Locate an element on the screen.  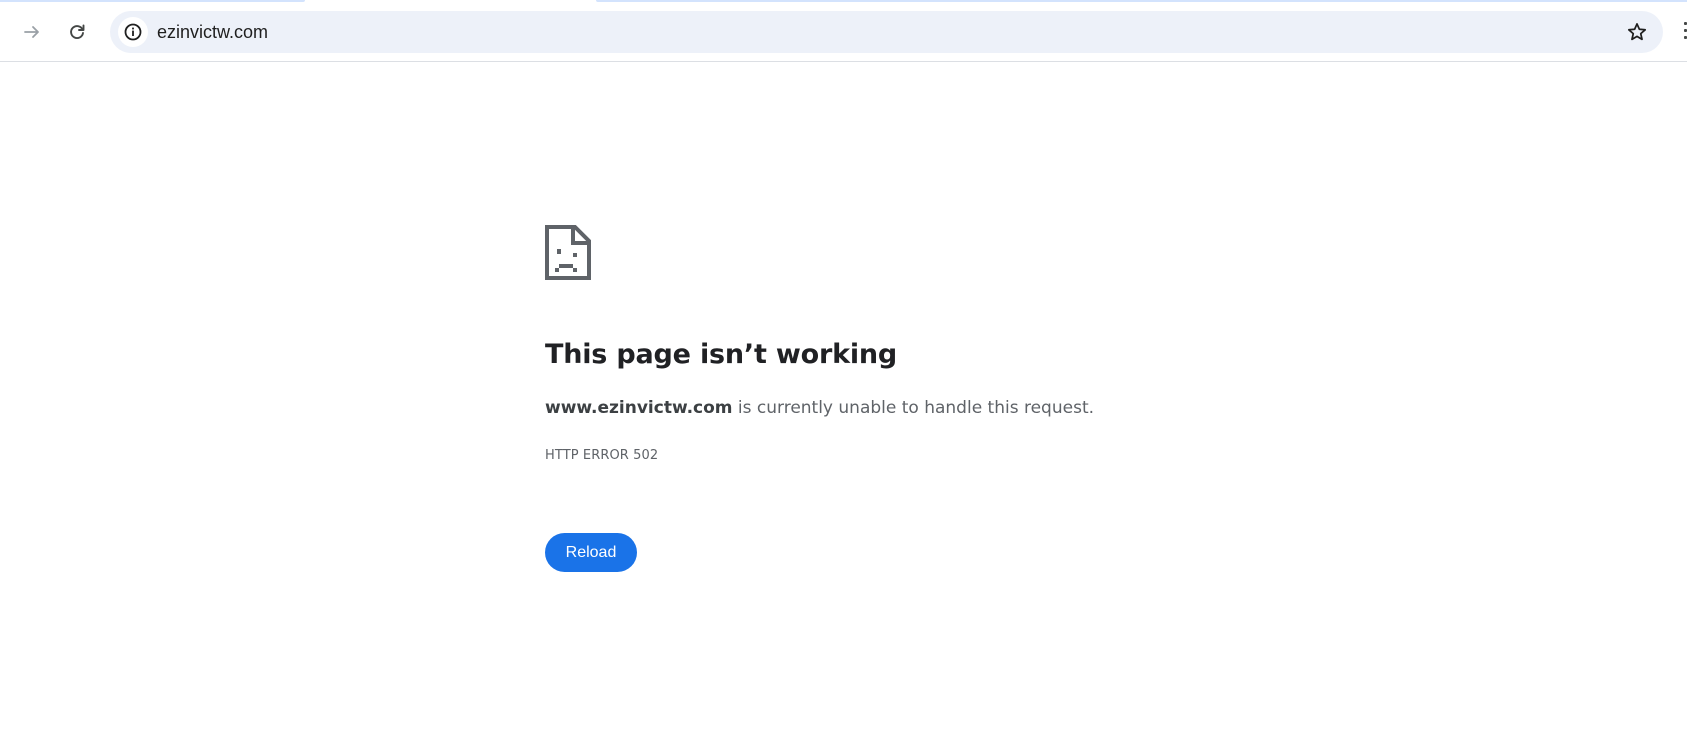
info-icon is located at coordinates (133, 32).